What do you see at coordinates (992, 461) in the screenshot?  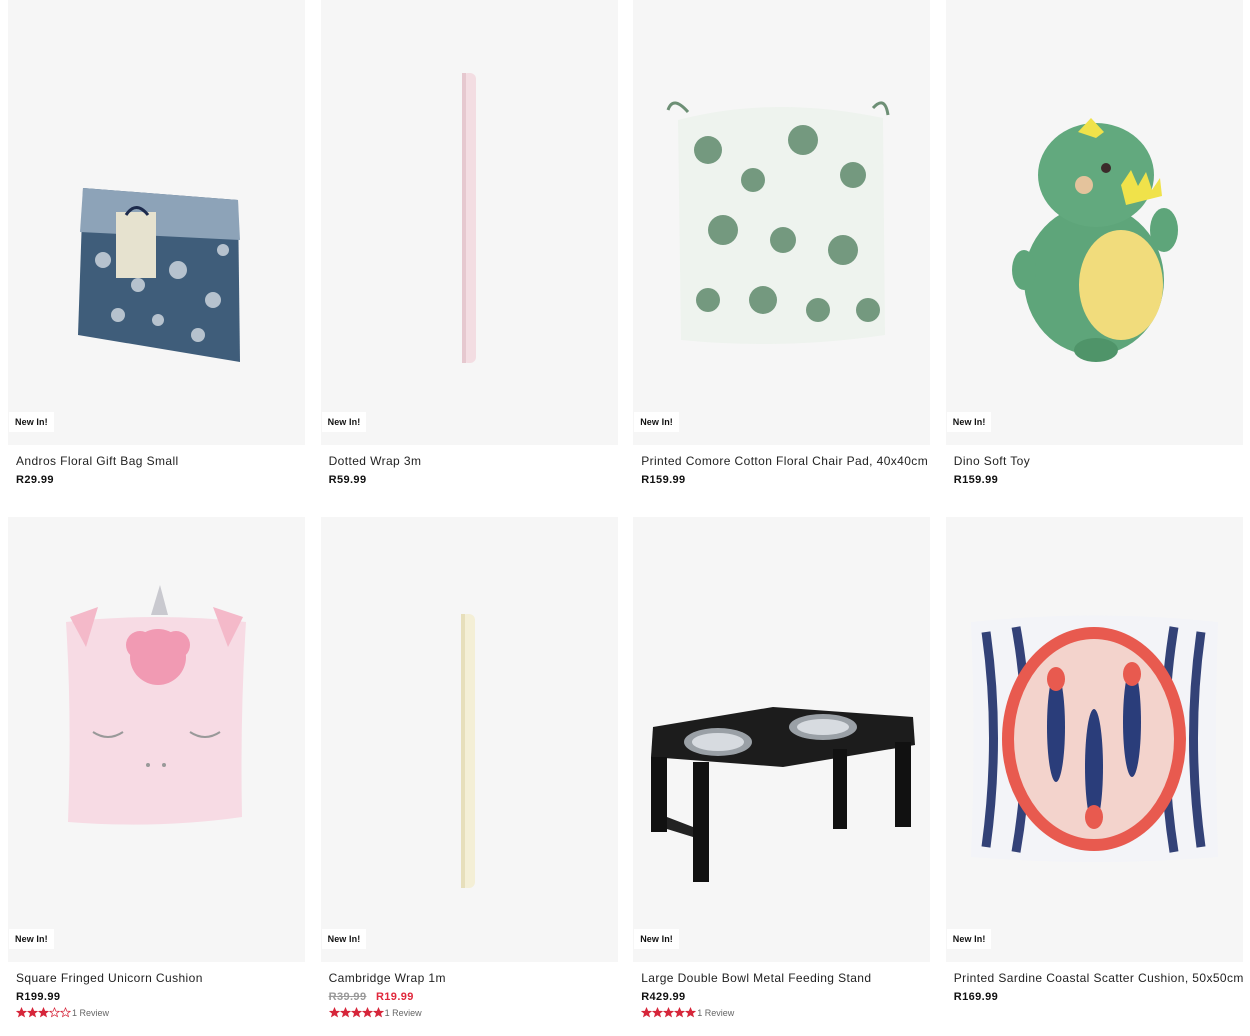 I see `product-title: Dino Soft Toy` at bounding box center [992, 461].